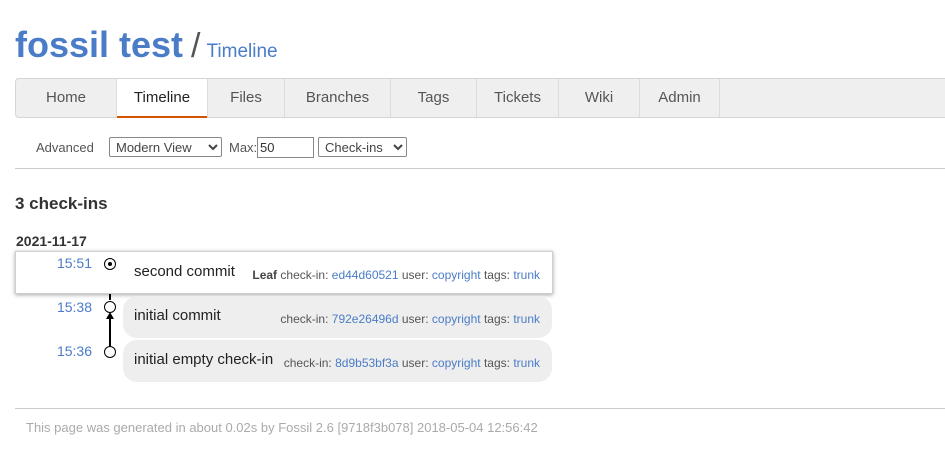 This screenshot has height=476, width=945. I want to click on graph-node-current, so click(110, 264).